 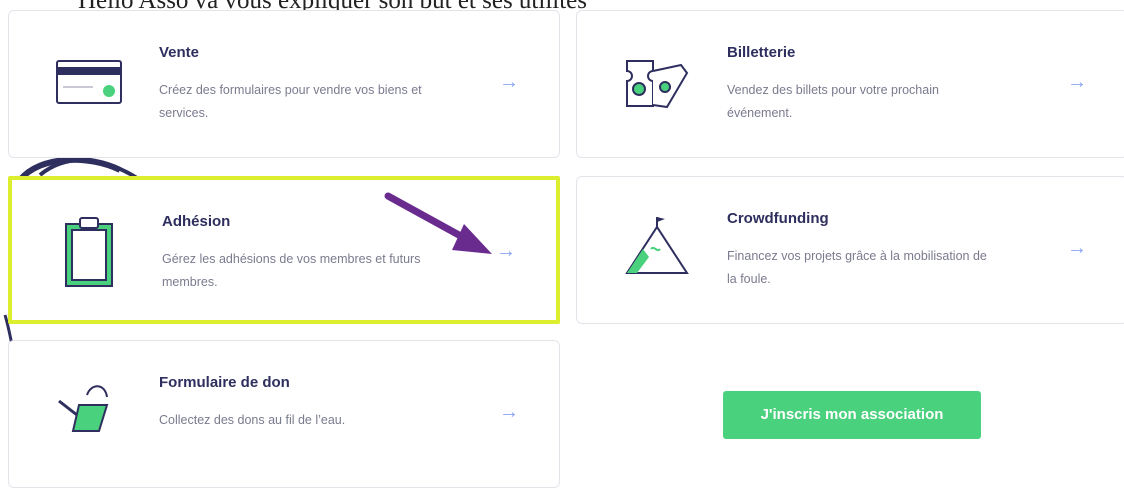 What do you see at coordinates (83, 408) in the screenshot?
I see `watering-can-icon` at bounding box center [83, 408].